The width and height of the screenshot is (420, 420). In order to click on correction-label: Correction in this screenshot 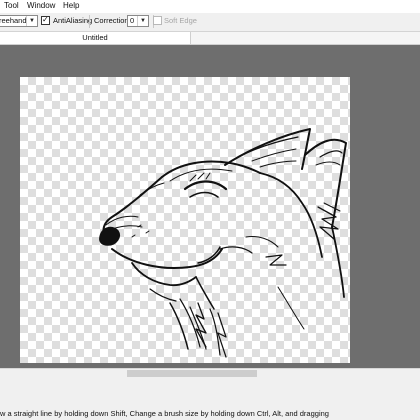, I will do `click(111, 20)`.